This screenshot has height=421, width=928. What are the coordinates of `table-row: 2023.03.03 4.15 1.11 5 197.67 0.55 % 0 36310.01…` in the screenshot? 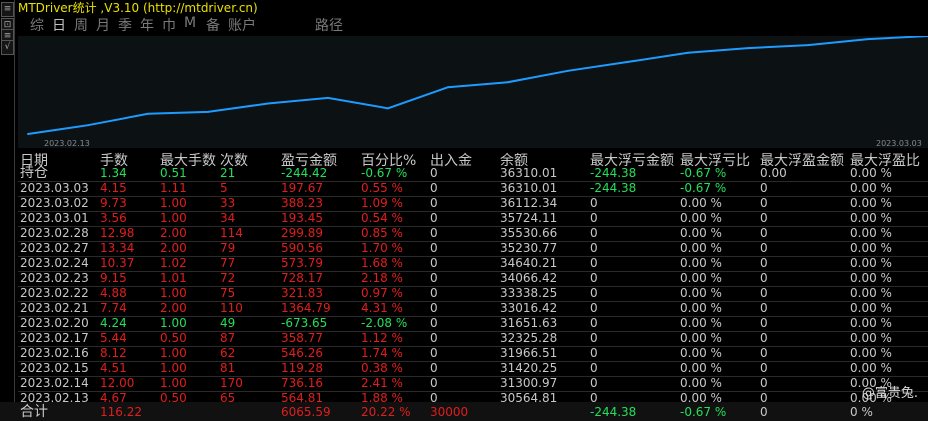 It's located at (464, 188).